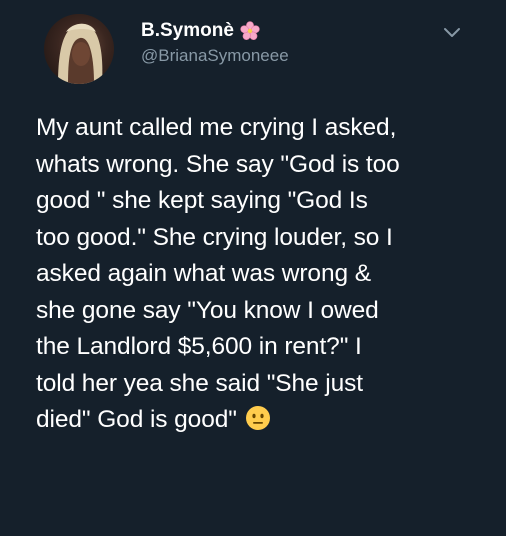 The width and height of the screenshot is (506, 536). Describe the element at coordinates (452, 33) in the screenshot. I see `chevron-down-icon` at that location.